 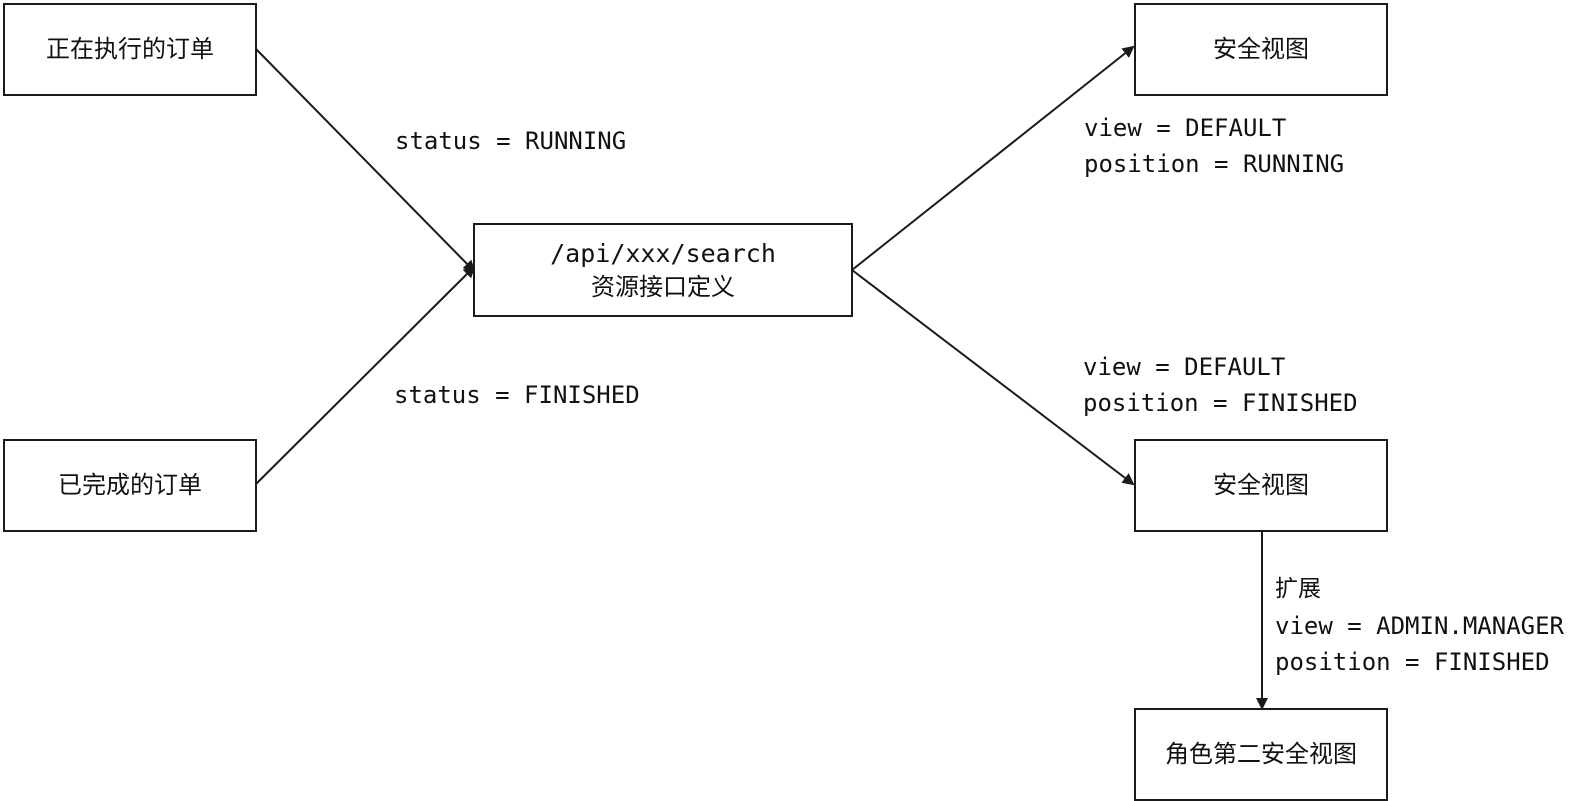 I want to click on edge-label-extend-title: 扩展, so click(x=1298, y=589).